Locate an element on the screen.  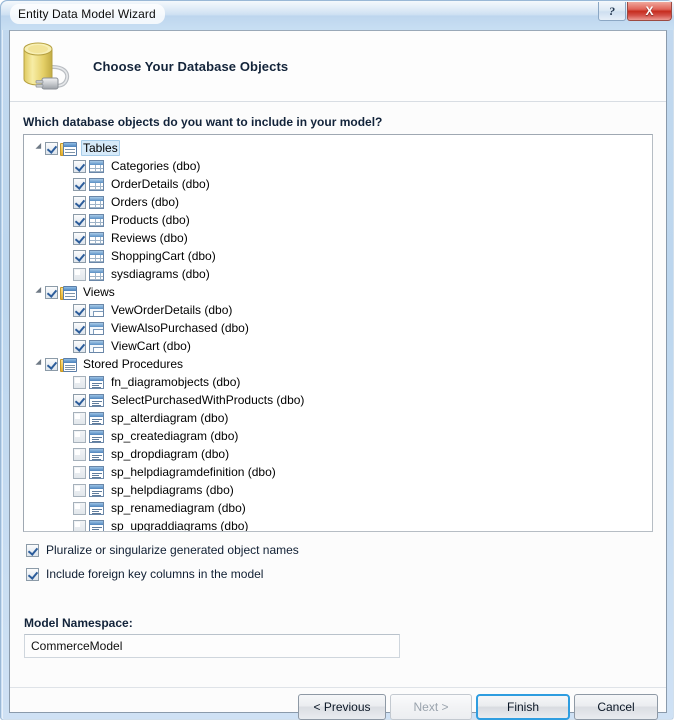
tree-item-row: sp_creatediagram (dbo) is located at coordinates (338, 436).